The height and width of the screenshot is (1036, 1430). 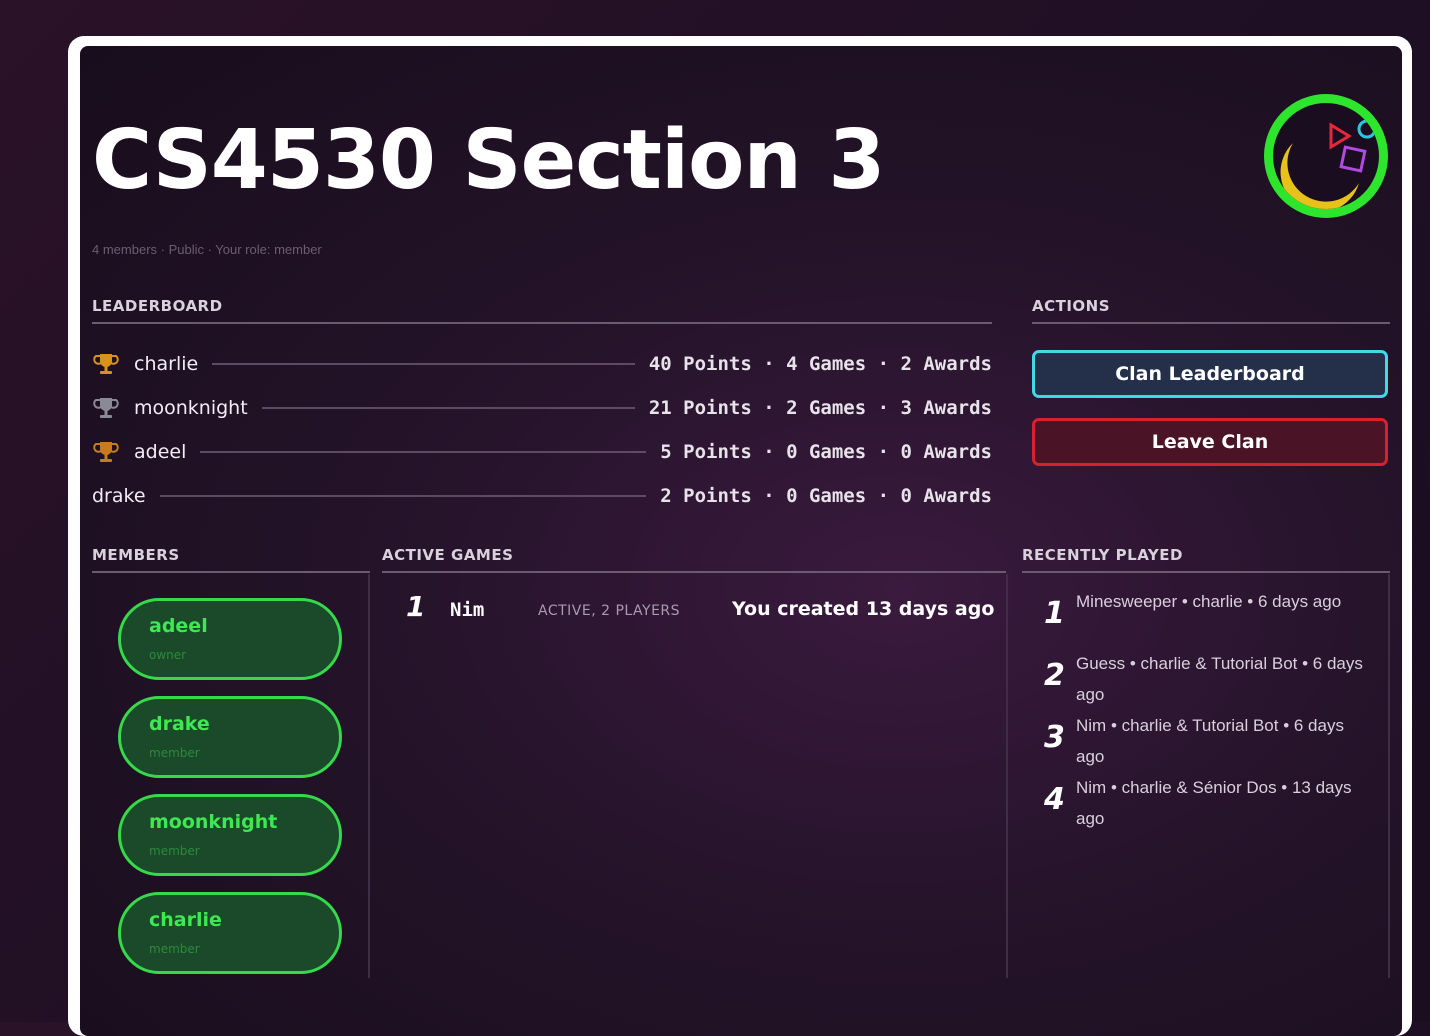 What do you see at coordinates (542, 323) in the screenshot?
I see `leaderboard-divider` at bounding box center [542, 323].